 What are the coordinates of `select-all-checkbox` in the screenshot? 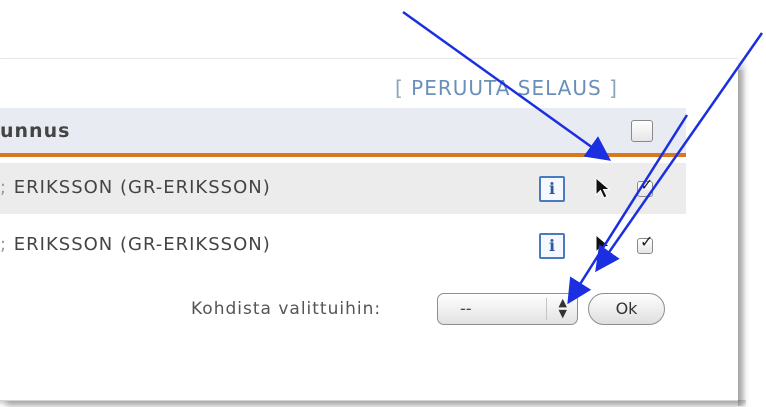 It's located at (642, 131).